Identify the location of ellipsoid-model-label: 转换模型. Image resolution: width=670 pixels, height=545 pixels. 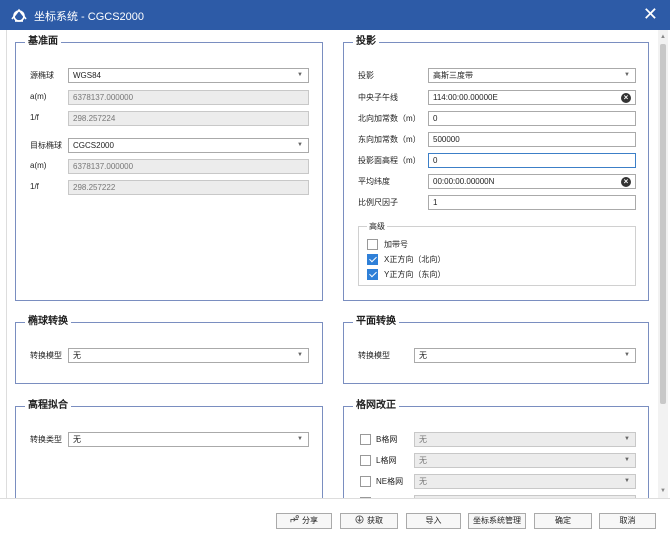
(46, 355).